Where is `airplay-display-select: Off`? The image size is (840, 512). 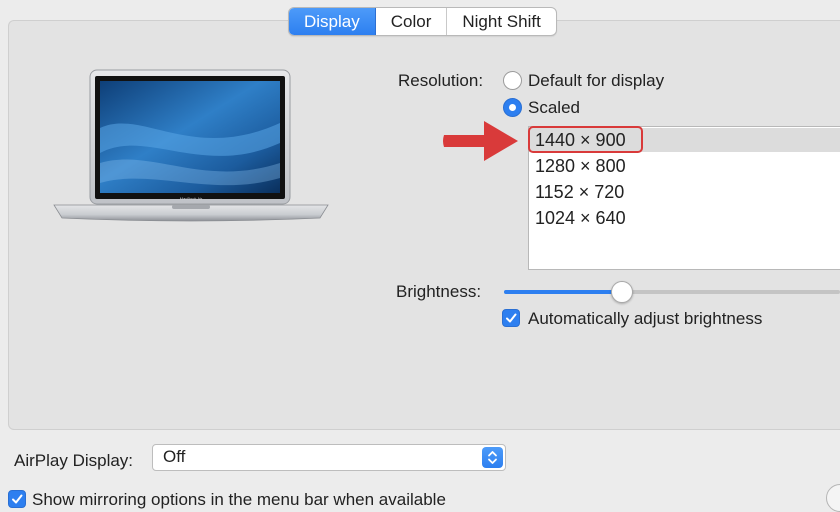 airplay-display-select: Off is located at coordinates (329, 457).